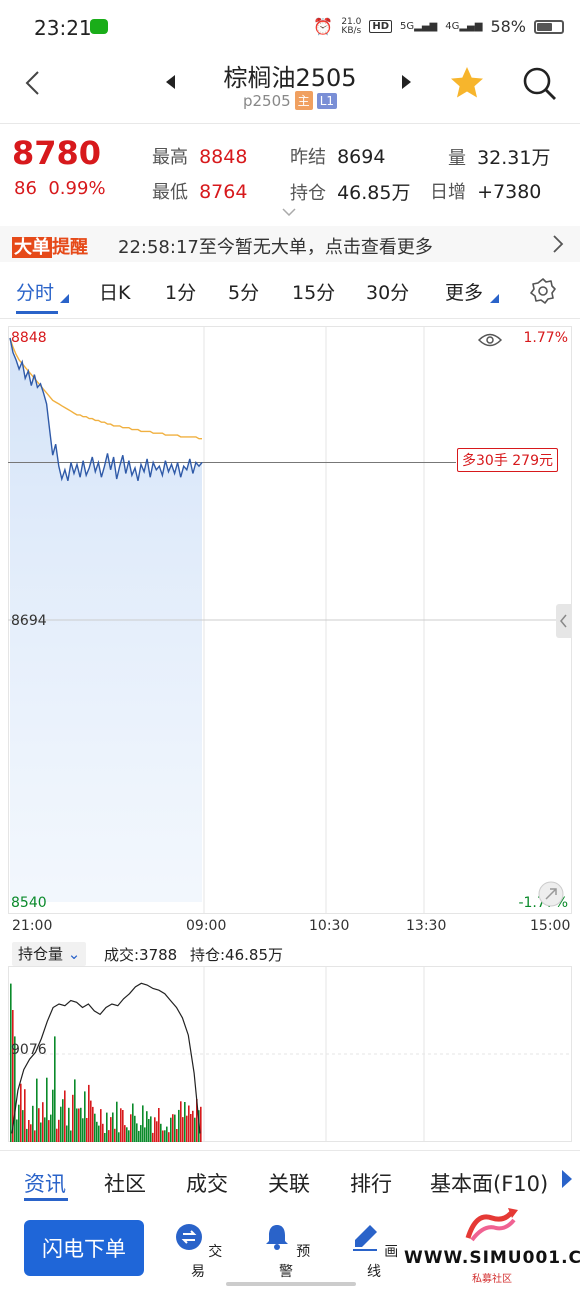  What do you see at coordinates (494, 298) in the screenshot?
I see `more-dropdown-icon` at bounding box center [494, 298].